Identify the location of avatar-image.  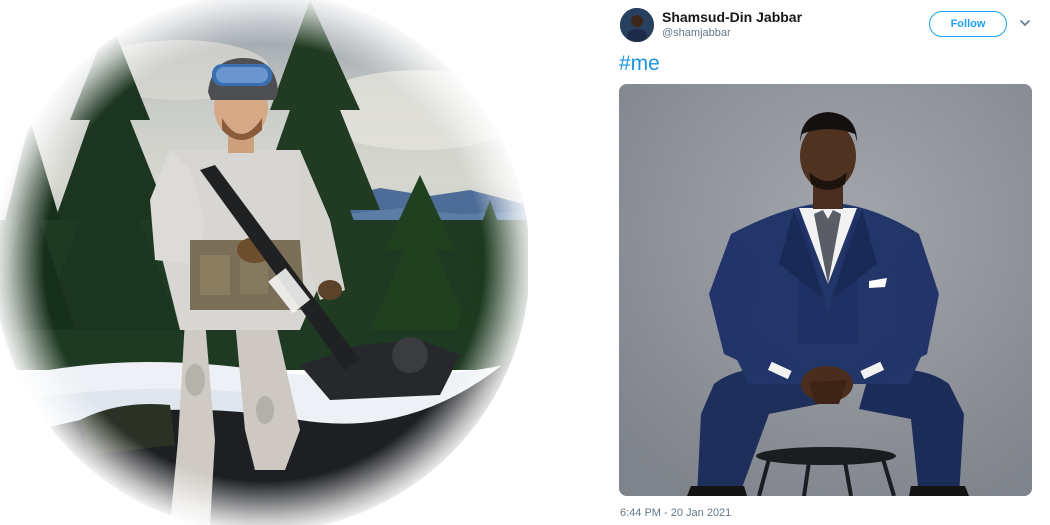
(637, 25).